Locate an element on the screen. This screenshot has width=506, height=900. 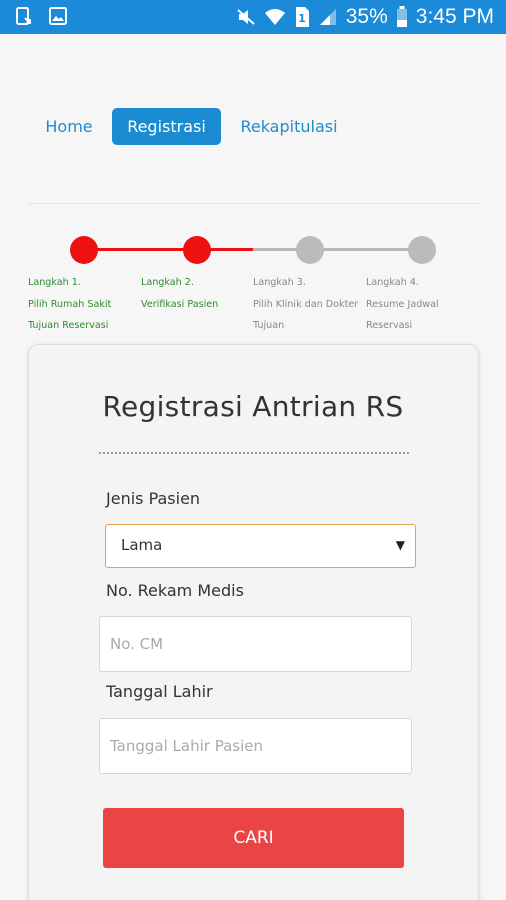
rekam-medis-label: No. Rekam Medis is located at coordinates (175, 590).